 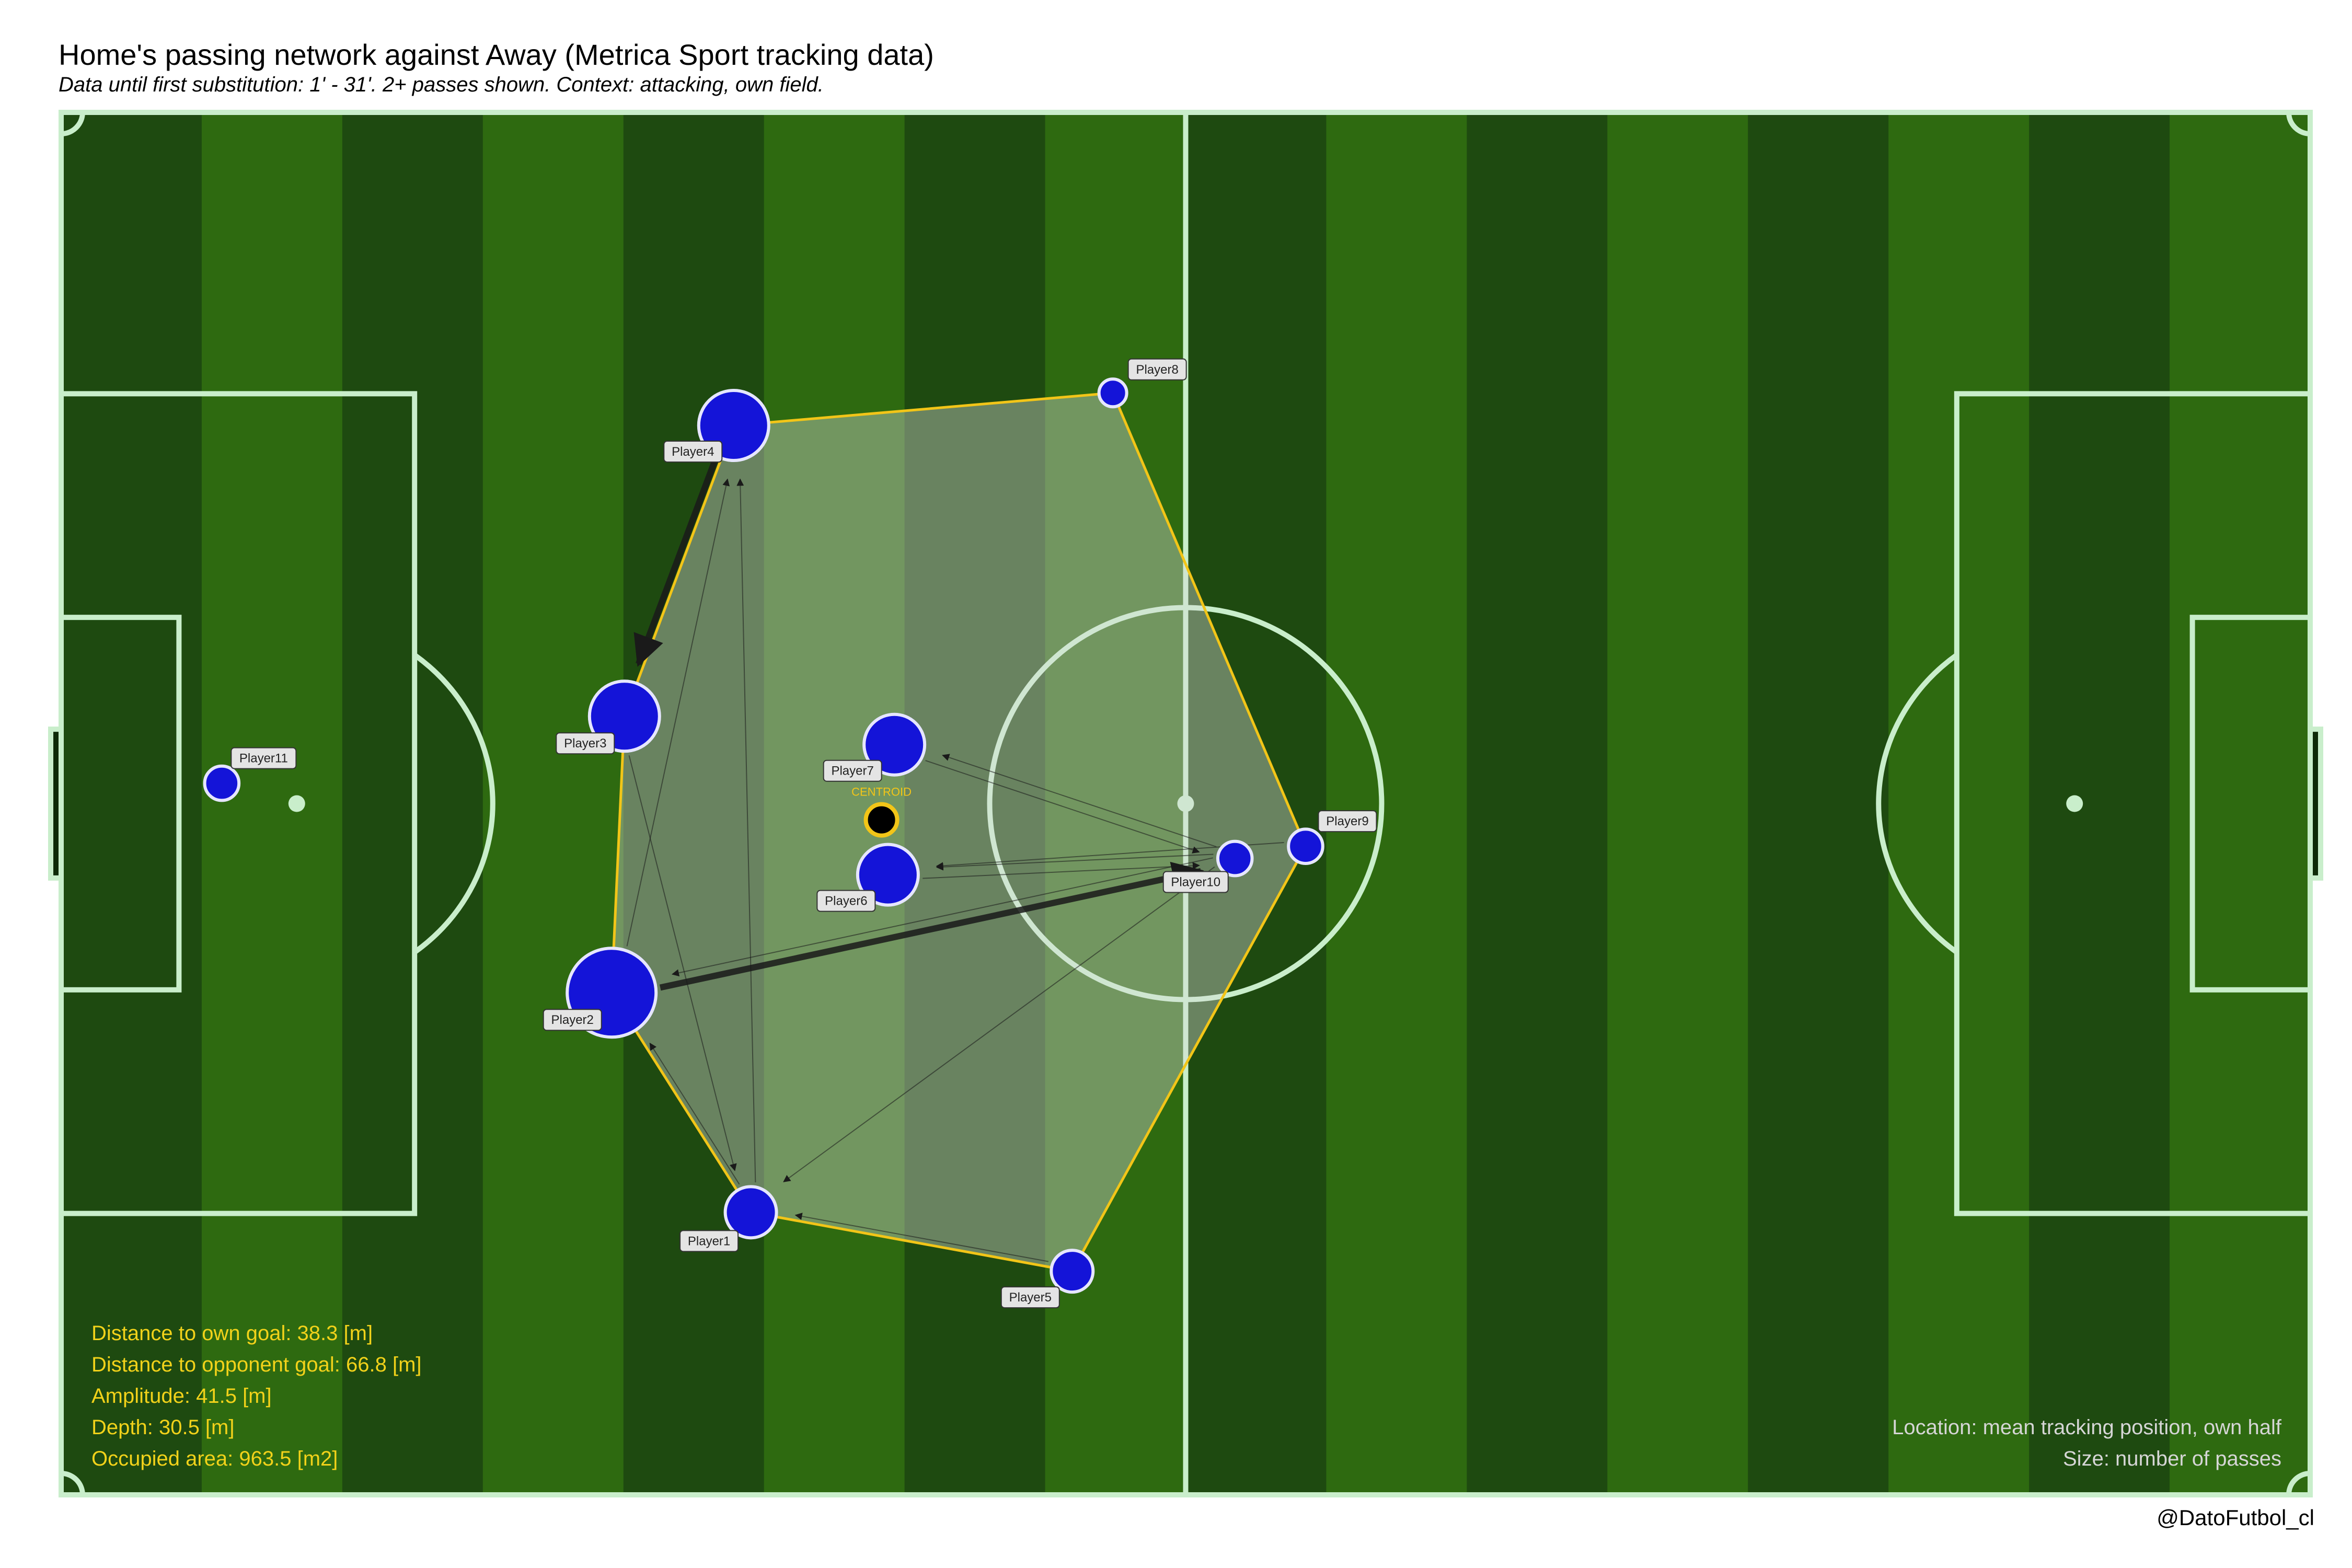 I want to click on player-label-player8: Player8, so click(x=1157, y=369).